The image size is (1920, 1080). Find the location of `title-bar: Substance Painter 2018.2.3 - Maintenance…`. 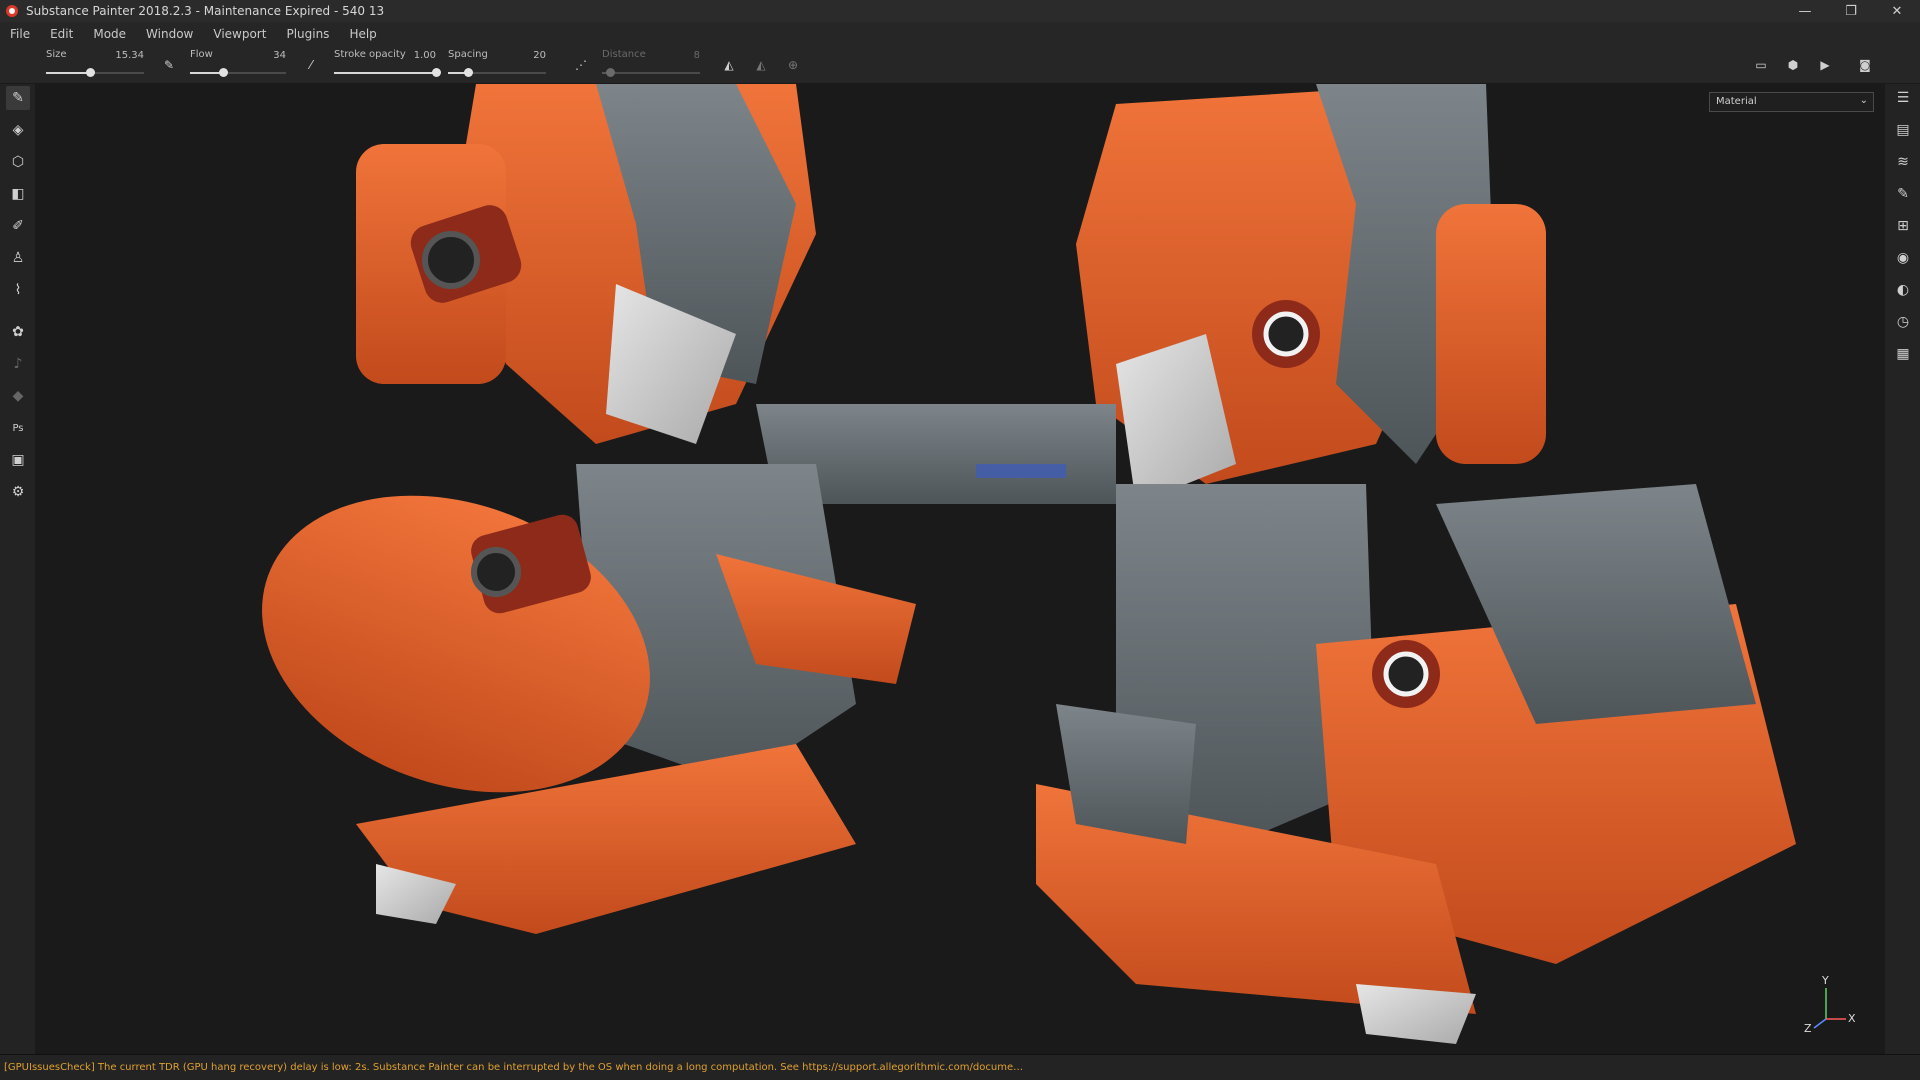

title-bar: Substance Painter 2018.2.3 - Maintenance… is located at coordinates (960, 11).